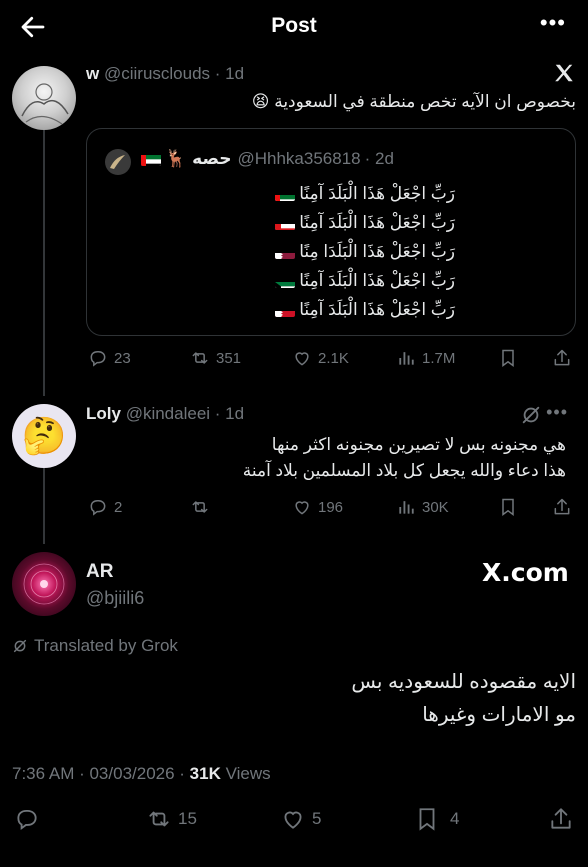 This screenshot has width=588, height=867. I want to click on repost-button, so click(203, 507).